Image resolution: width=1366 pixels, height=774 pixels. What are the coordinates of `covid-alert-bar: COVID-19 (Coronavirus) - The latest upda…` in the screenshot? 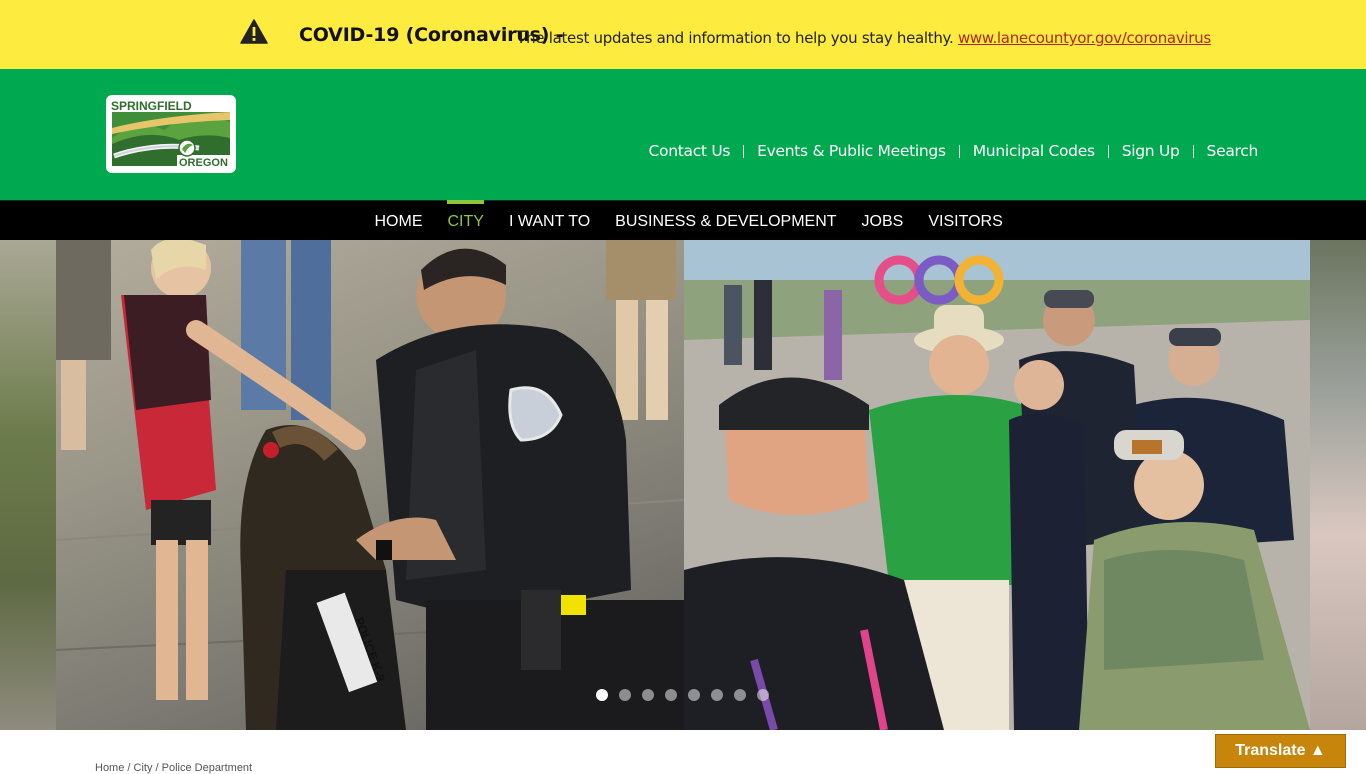 It's located at (683, 34).